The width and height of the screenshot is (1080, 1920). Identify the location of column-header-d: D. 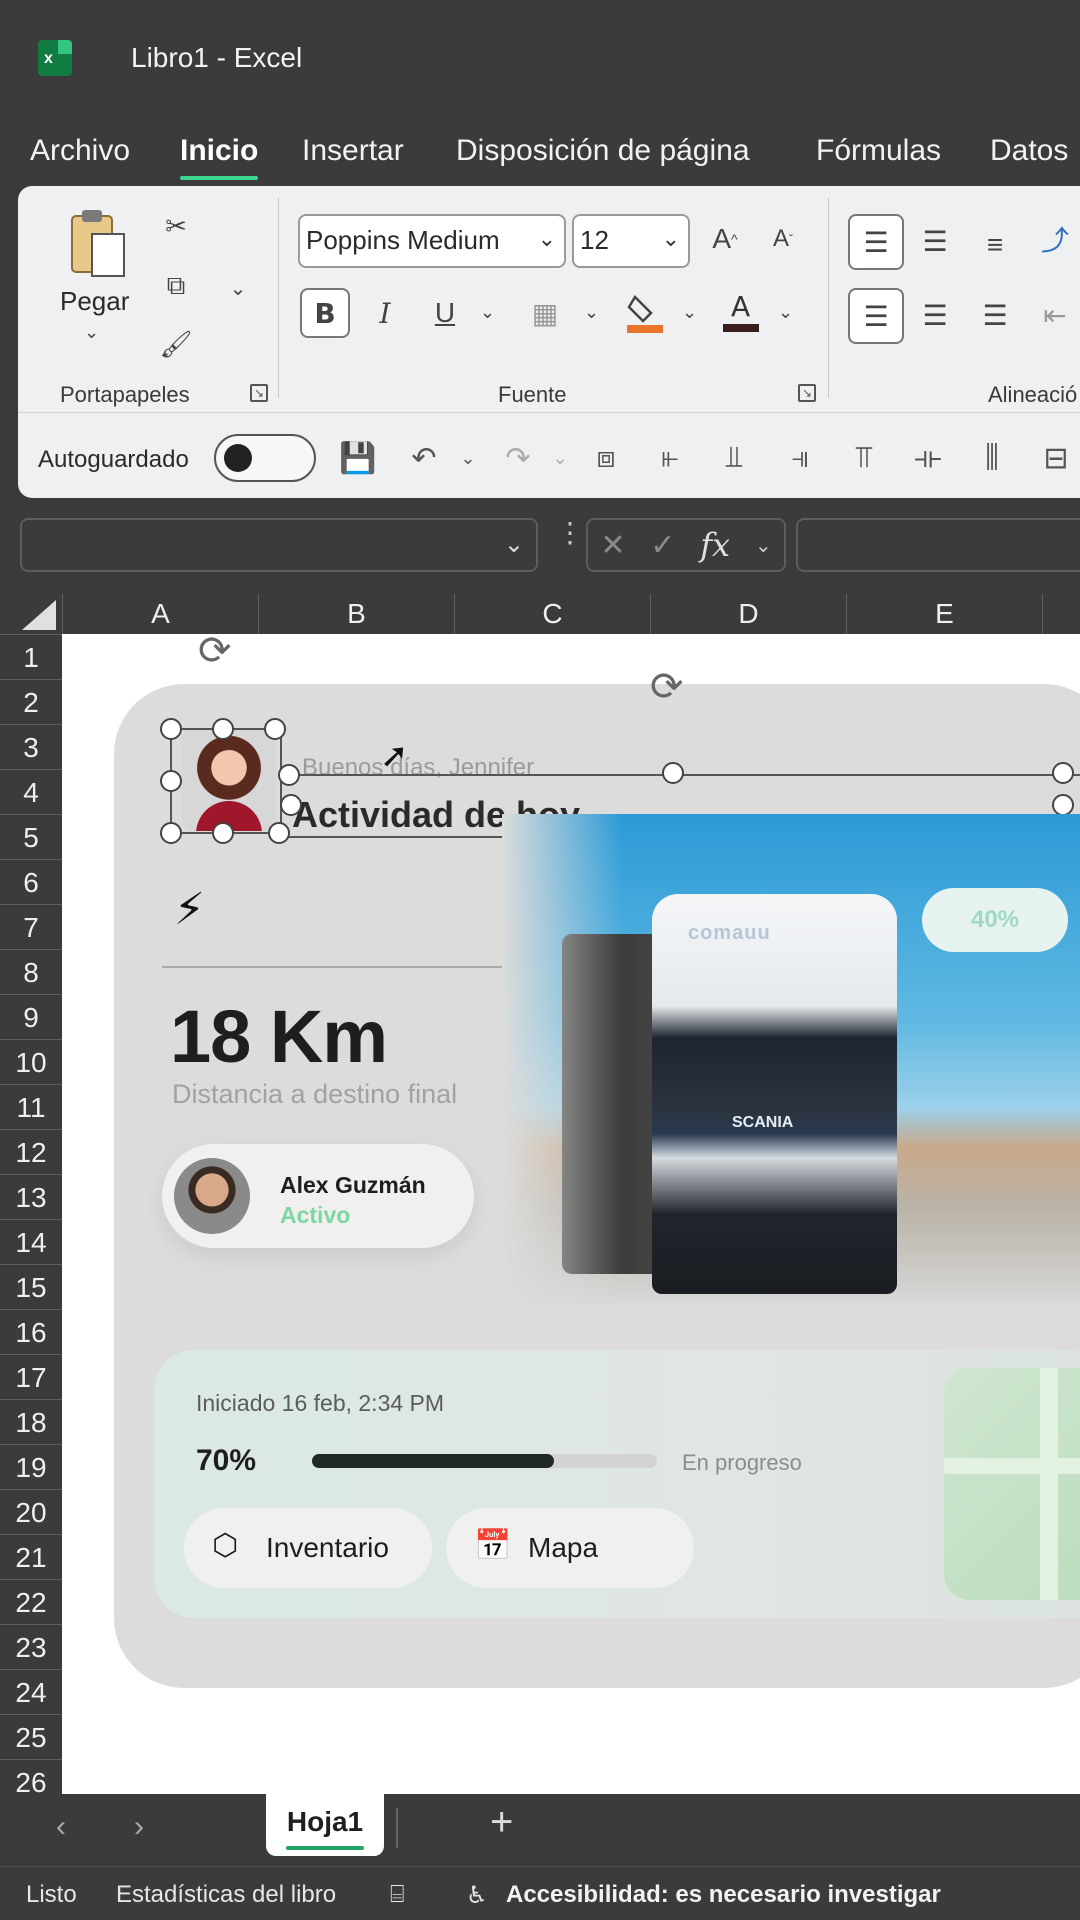
(748, 614).